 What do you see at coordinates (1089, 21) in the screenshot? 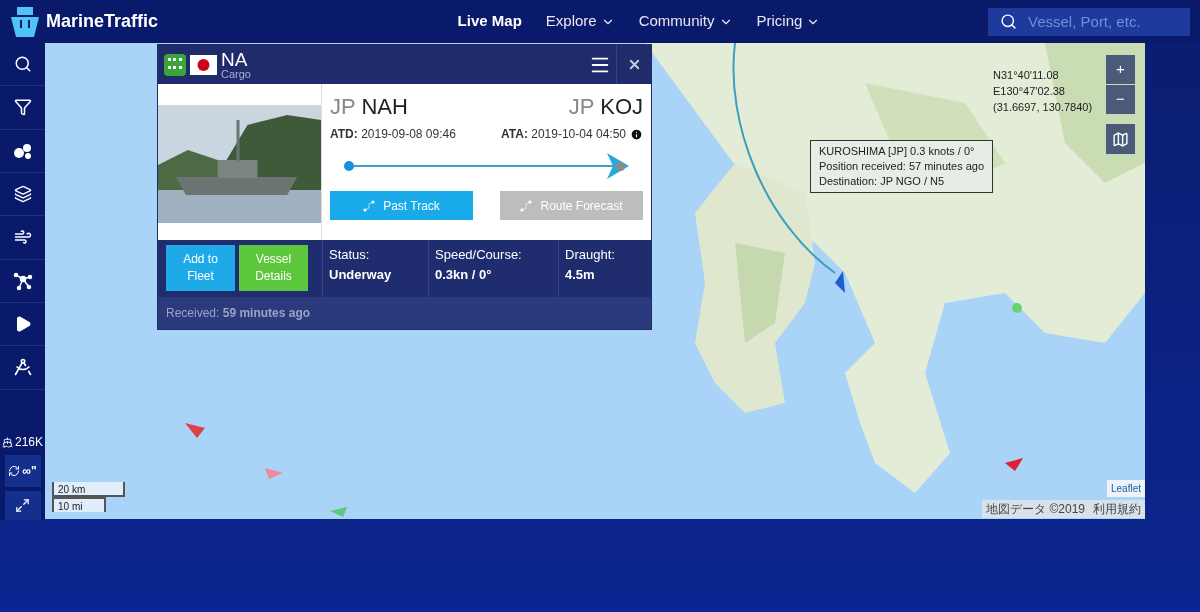
I see `search-field: Vessel, Port, etc.` at bounding box center [1089, 21].